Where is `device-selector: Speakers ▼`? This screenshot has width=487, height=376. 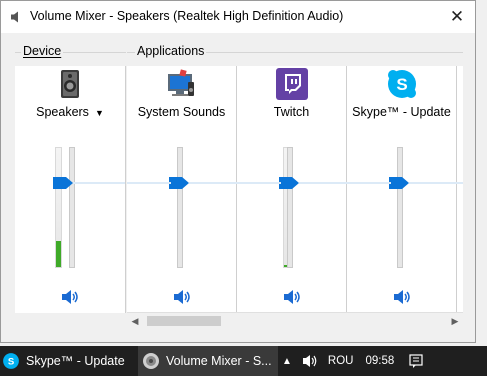 device-selector: Speakers ▼ is located at coordinates (70, 112).